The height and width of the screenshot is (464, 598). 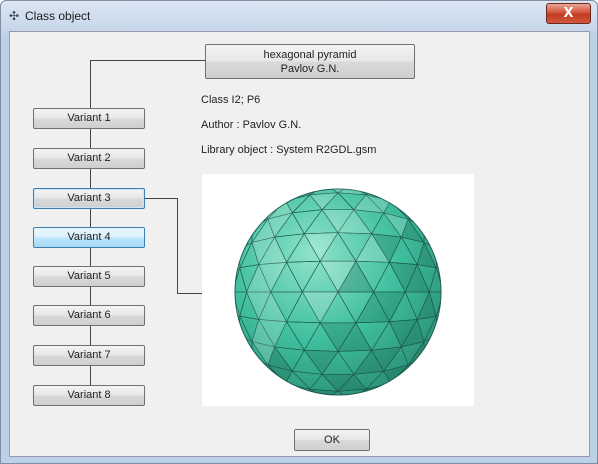 What do you see at coordinates (89, 237) in the screenshot?
I see `variant-4-button: Variant 4` at bounding box center [89, 237].